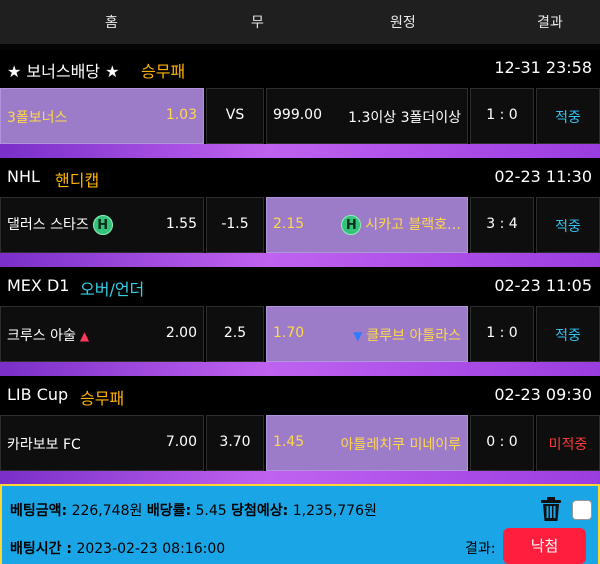  Describe the element at coordinates (300, 177) in the screenshot. I see `section-title: NHL 핸디캡 02-23 11:30` at that location.